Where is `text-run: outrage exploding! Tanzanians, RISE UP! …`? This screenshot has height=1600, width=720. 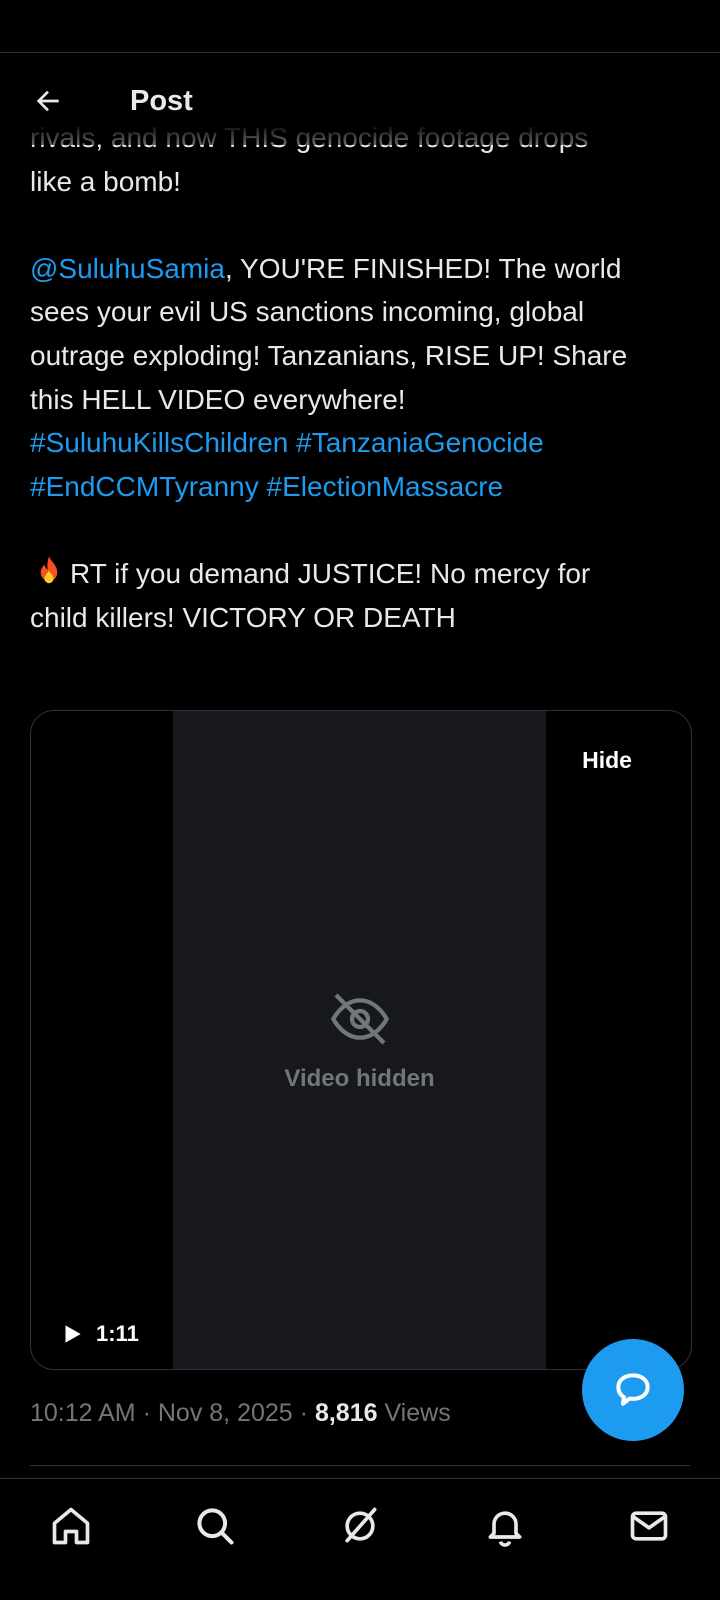 text-run: outrage exploding! Tanzanians, RISE UP! … is located at coordinates (329, 355).